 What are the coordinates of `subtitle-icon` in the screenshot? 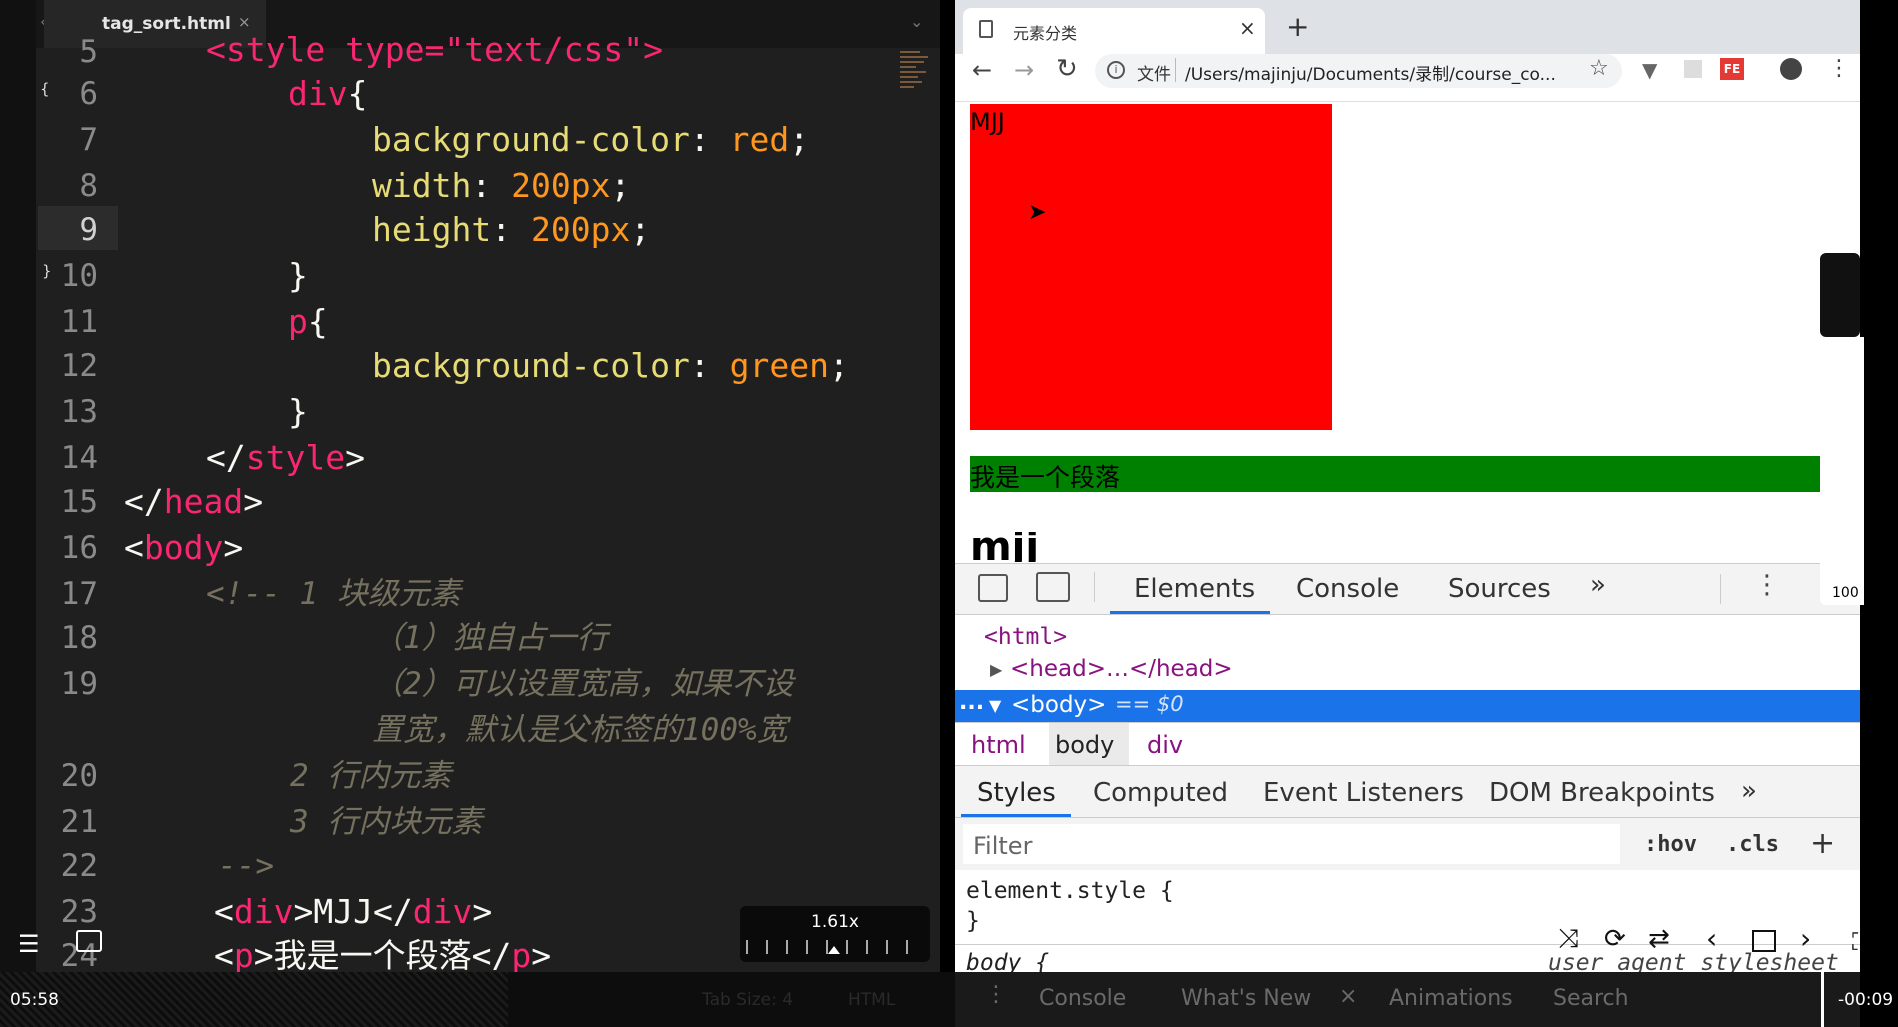 It's located at (89, 941).